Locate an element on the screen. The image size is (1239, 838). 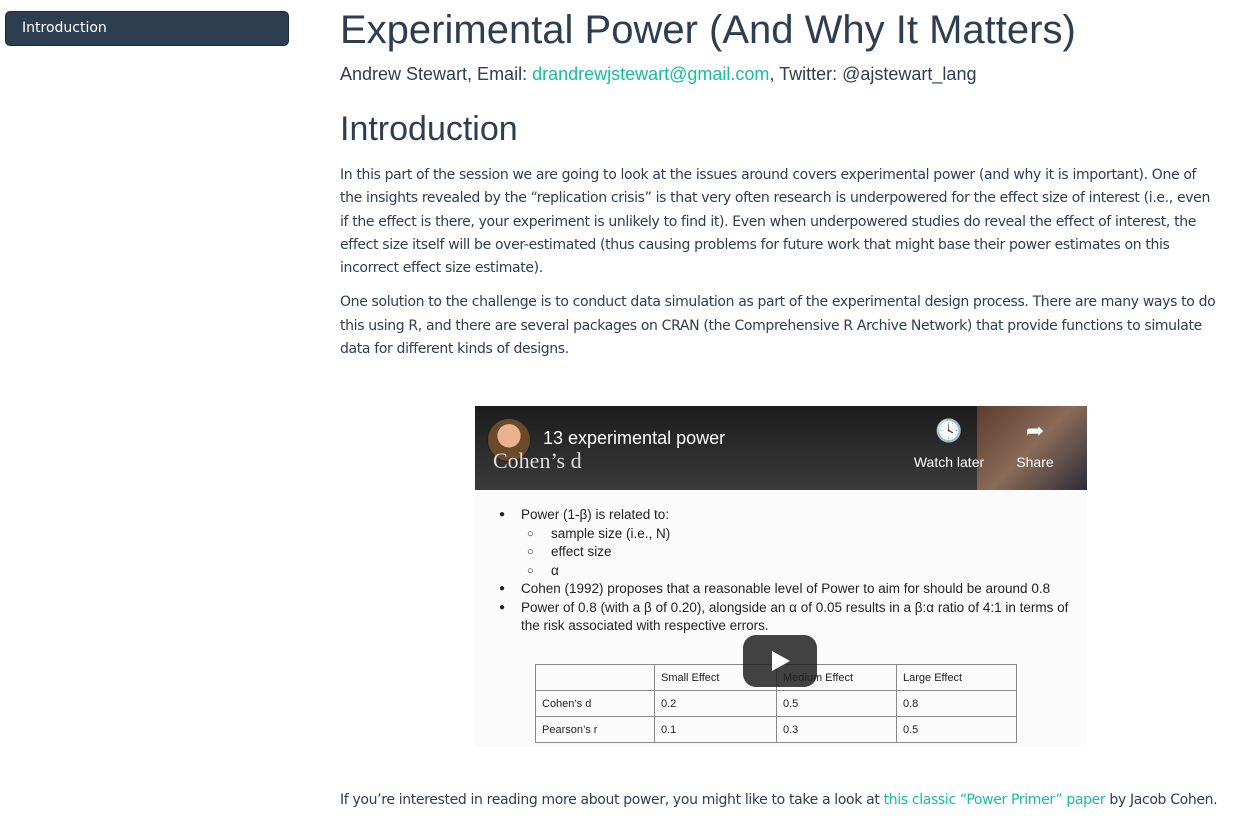
share-label: Share is located at coordinates (1035, 462).